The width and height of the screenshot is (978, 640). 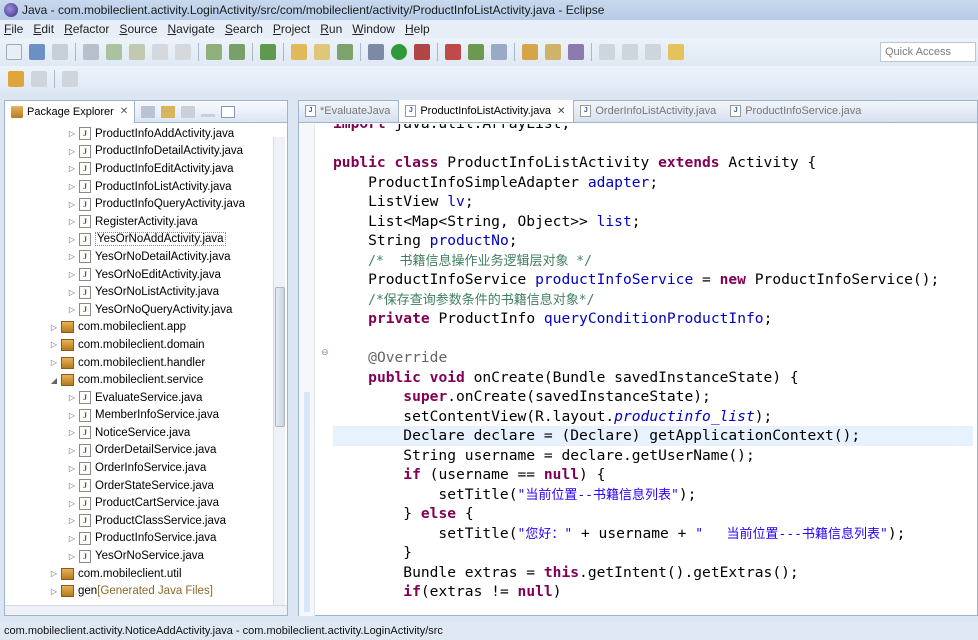 I want to click on editor-tab: J ProductInfoListActivity.java ✕, so click(x=486, y=111).